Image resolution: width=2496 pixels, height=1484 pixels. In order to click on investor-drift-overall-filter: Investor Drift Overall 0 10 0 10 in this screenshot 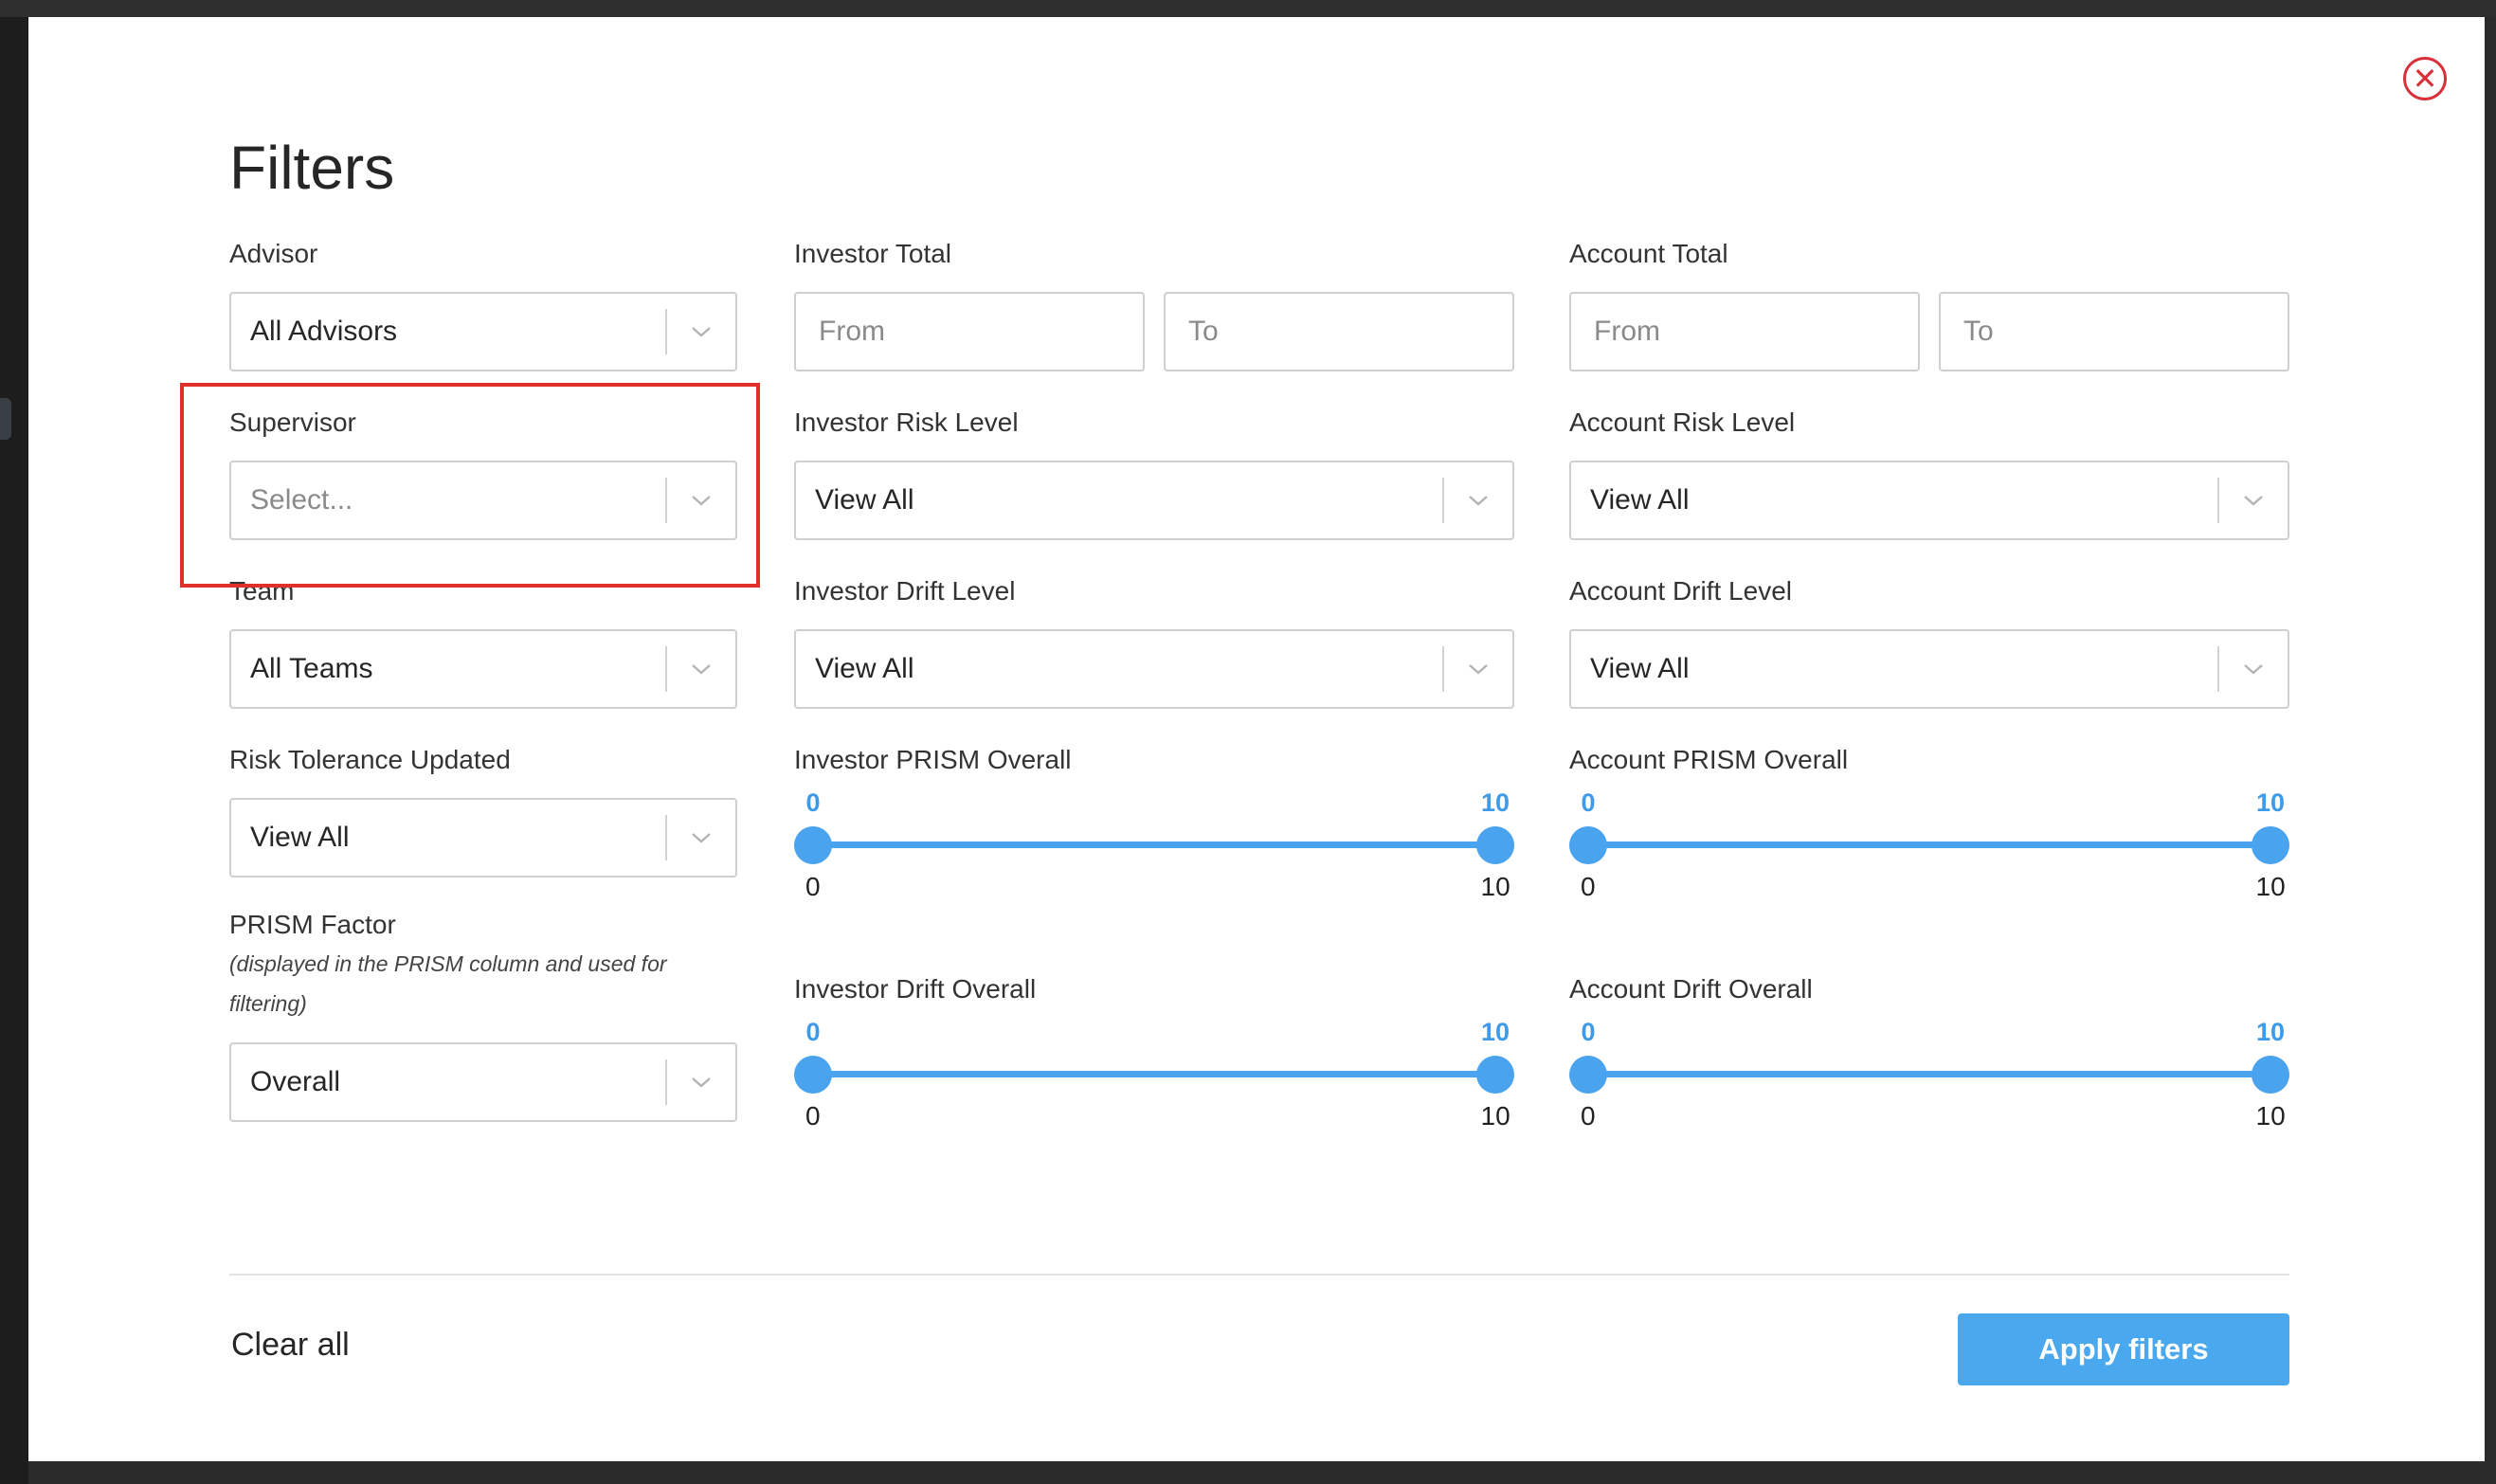, I will do `click(1154, 1065)`.